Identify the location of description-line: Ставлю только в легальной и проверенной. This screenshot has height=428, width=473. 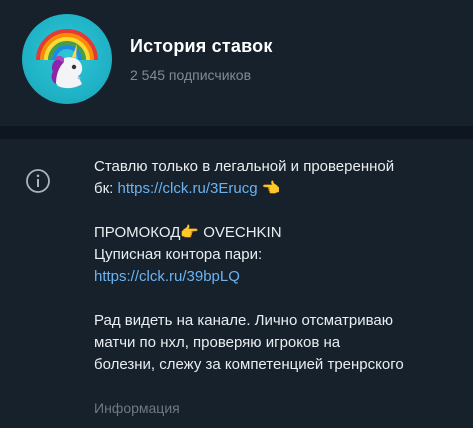
(244, 166).